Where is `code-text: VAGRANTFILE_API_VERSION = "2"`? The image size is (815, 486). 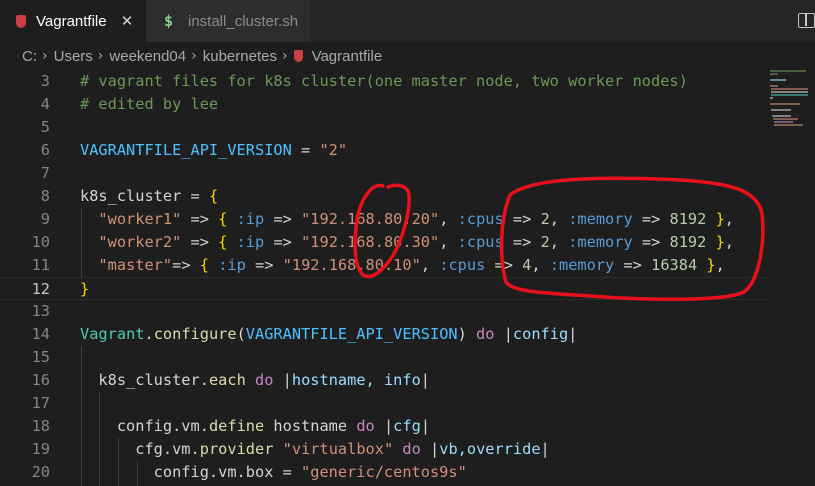 code-text: VAGRANTFILE_API_VERSION = "2" is located at coordinates (213, 150).